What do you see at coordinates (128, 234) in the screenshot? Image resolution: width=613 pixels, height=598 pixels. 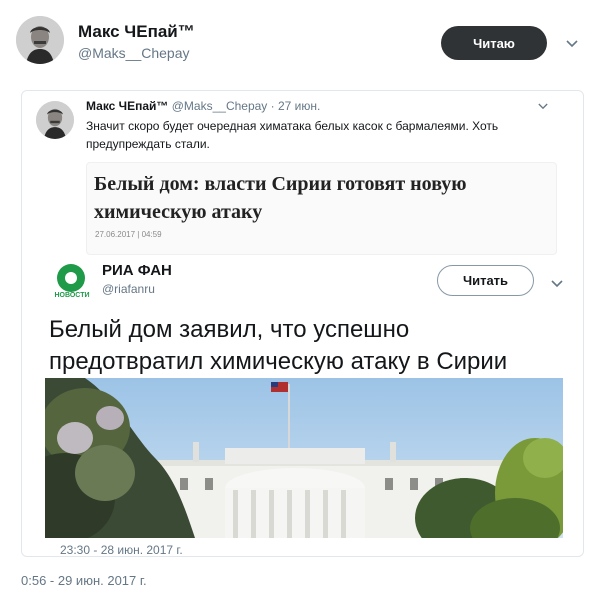 I see `article-date: 27.06.2017 | 04:59` at bounding box center [128, 234].